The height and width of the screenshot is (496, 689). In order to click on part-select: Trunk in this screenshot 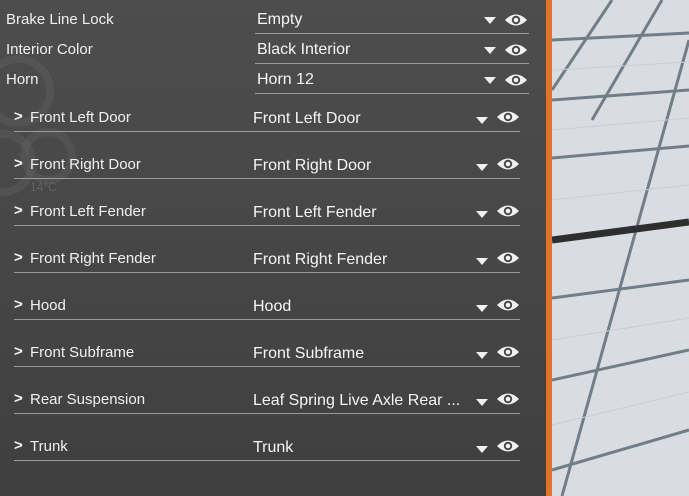, I will do `click(273, 448)`.